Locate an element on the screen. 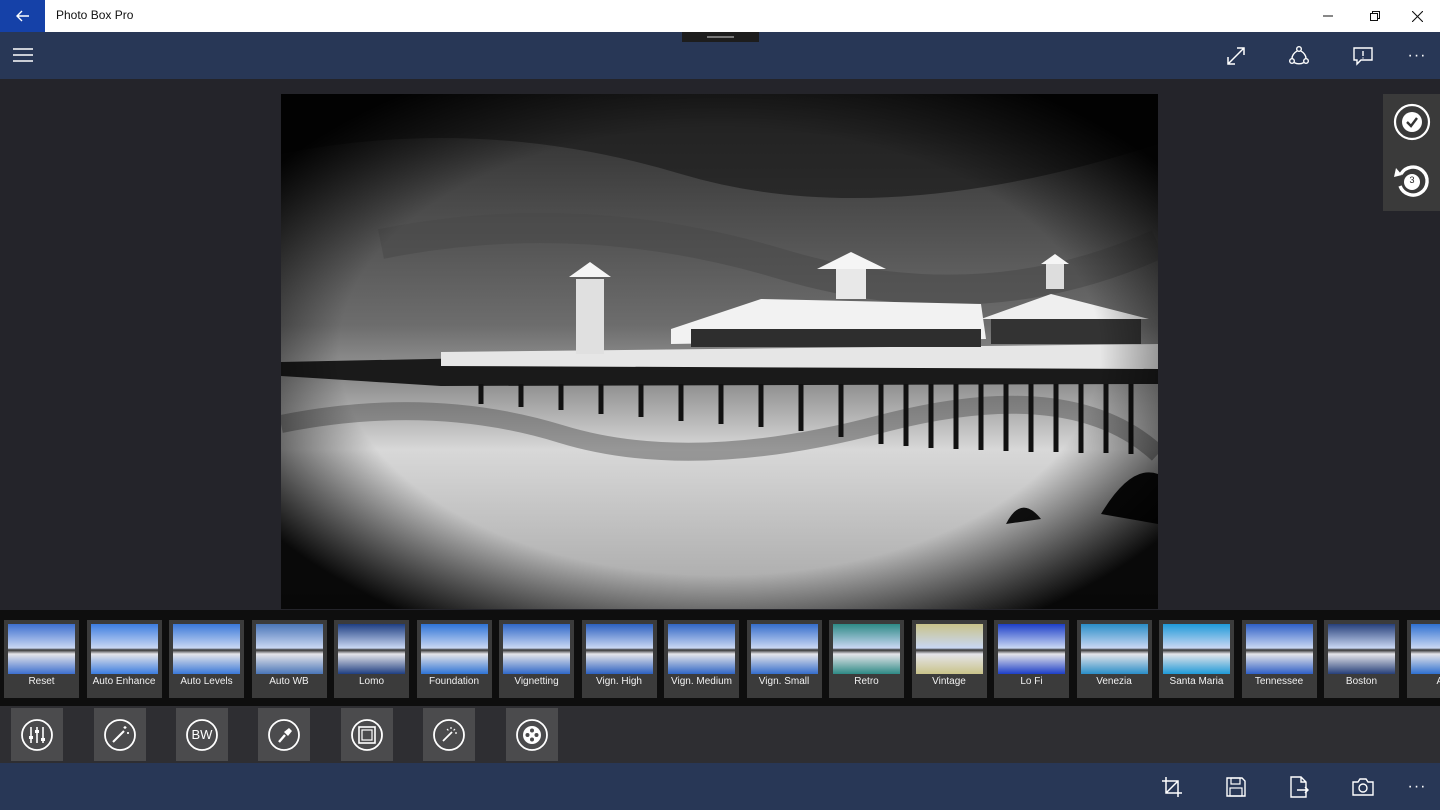  filter-label: Tennessee is located at coordinates (1279, 681).